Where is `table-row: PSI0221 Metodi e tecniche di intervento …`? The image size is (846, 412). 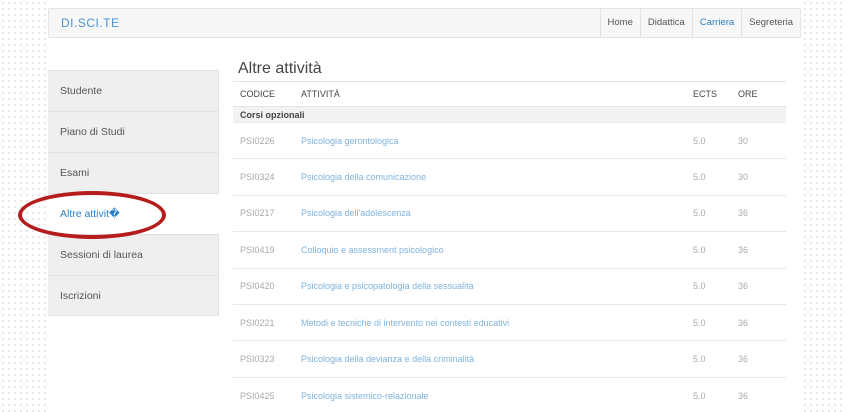 table-row: PSI0221 Metodi e tecniche di intervento … is located at coordinates (509, 322).